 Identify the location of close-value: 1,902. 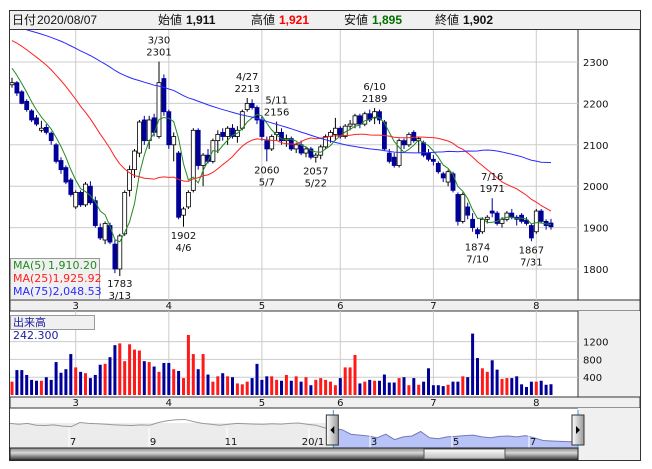
(478, 20).